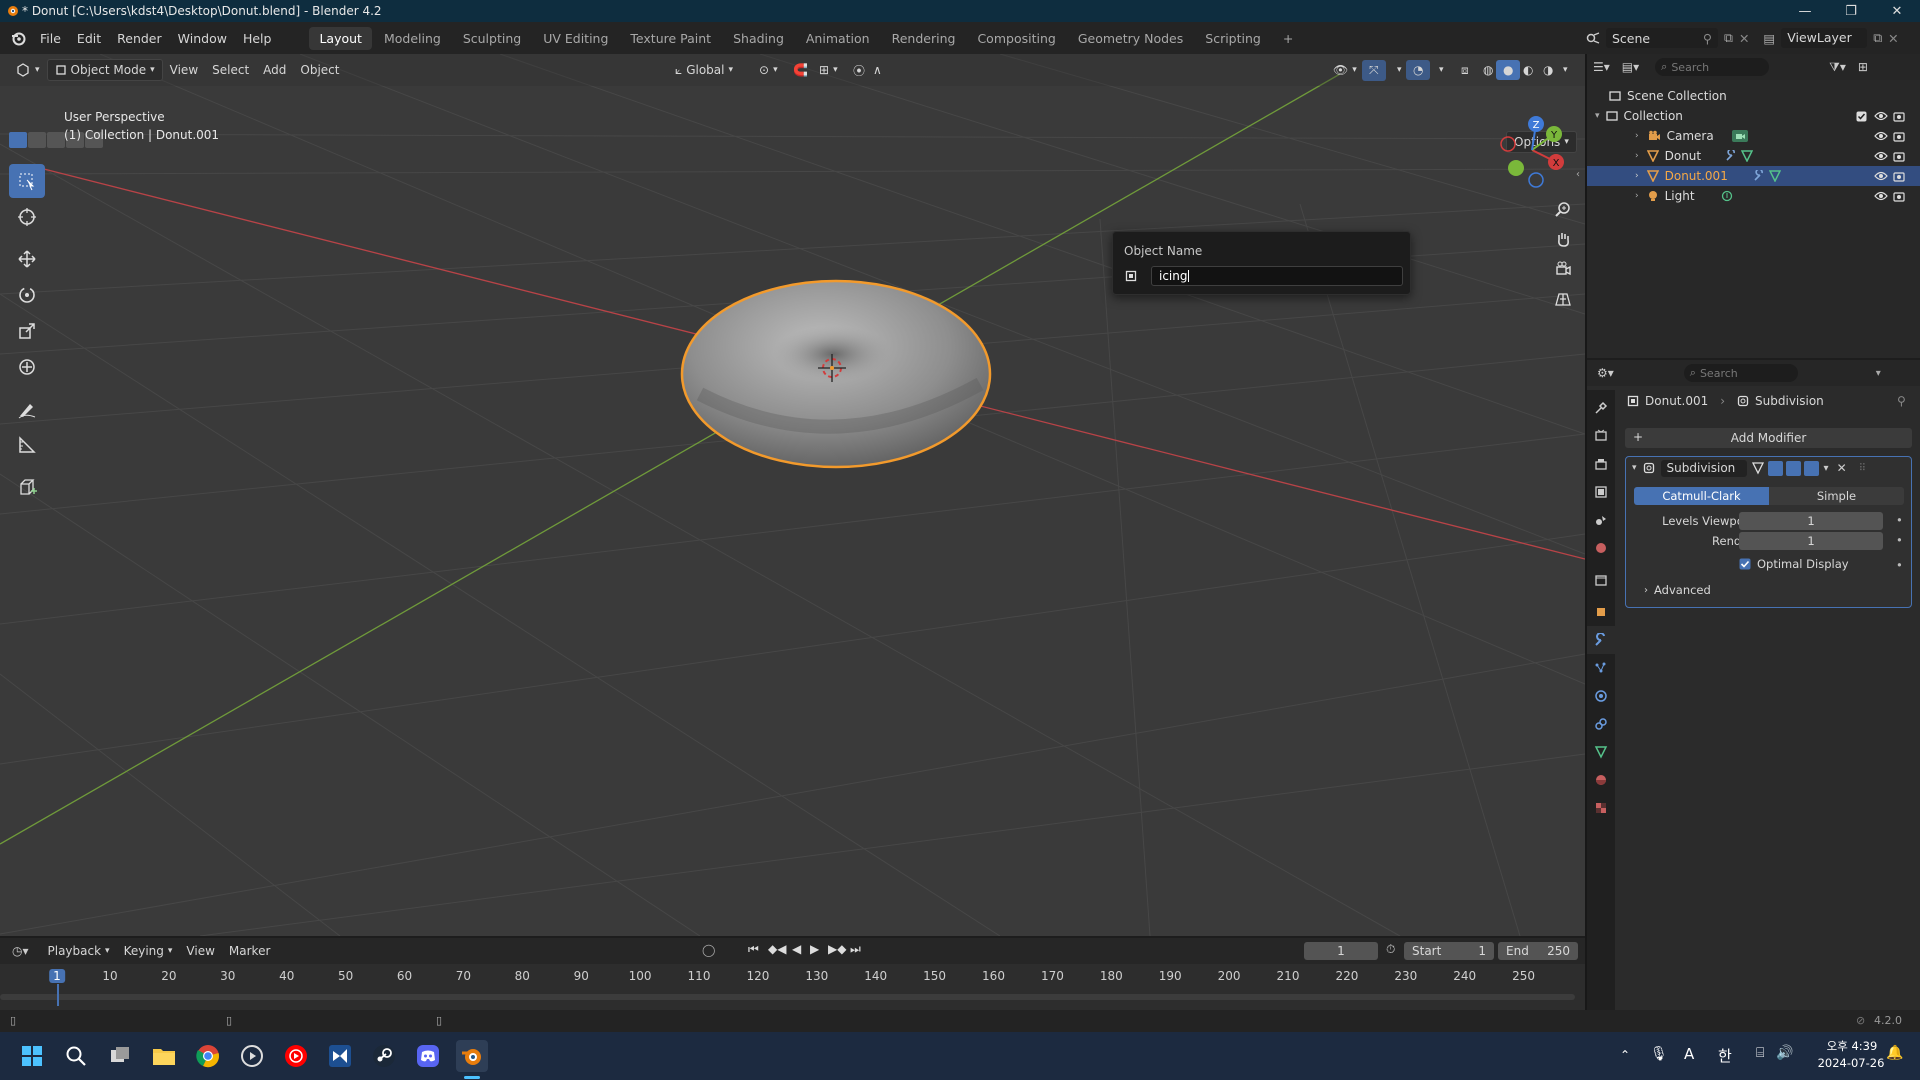  What do you see at coordinates (1601, 436) in the screenshot?
I see `tab-render` at bounding box center [1601, 436].